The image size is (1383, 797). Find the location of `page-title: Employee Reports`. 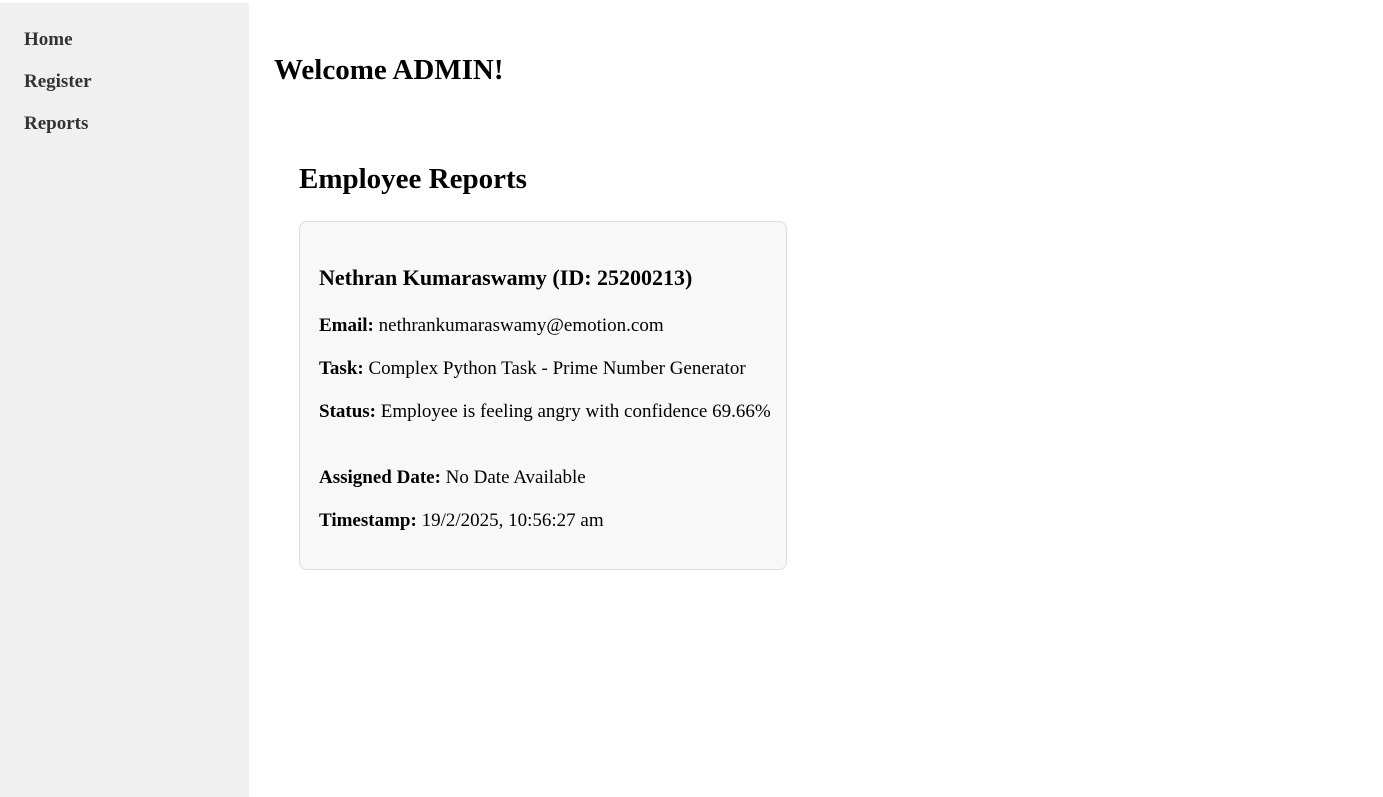

page-title: Employee Reports is located at coordinates (413, 179).